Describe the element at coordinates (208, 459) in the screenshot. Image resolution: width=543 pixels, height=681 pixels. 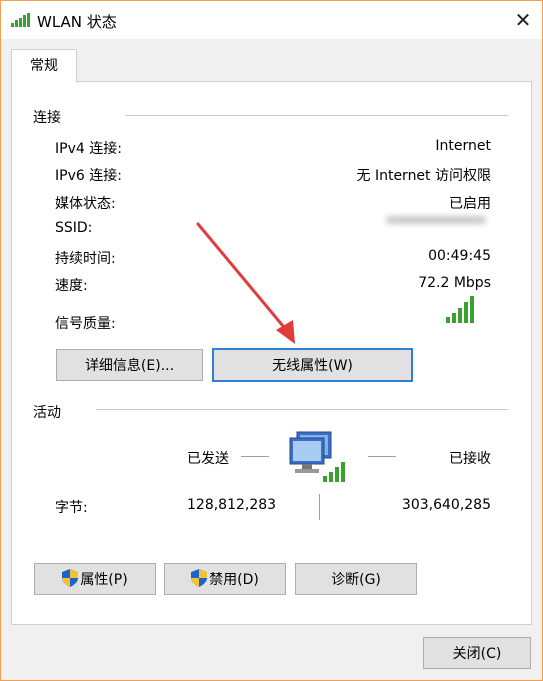
I see `sent-label: 已发送` at that location.